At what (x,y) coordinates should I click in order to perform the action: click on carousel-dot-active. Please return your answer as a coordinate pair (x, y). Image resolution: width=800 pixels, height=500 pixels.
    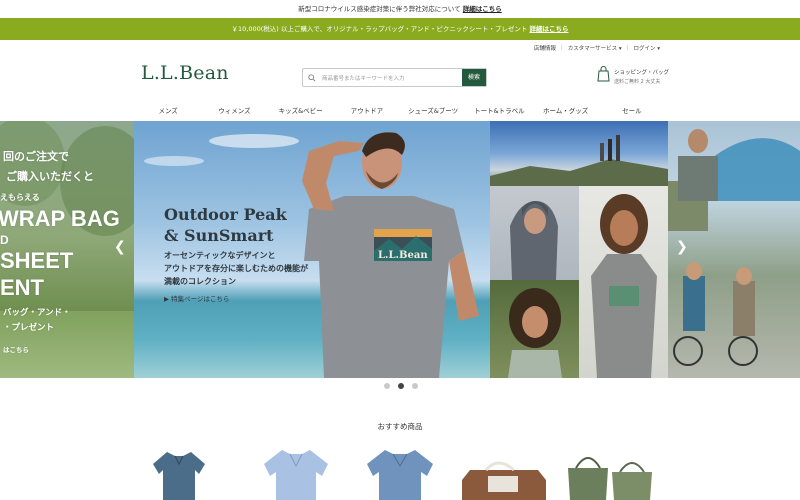
    Looking at the image, I should click on (401, 386).